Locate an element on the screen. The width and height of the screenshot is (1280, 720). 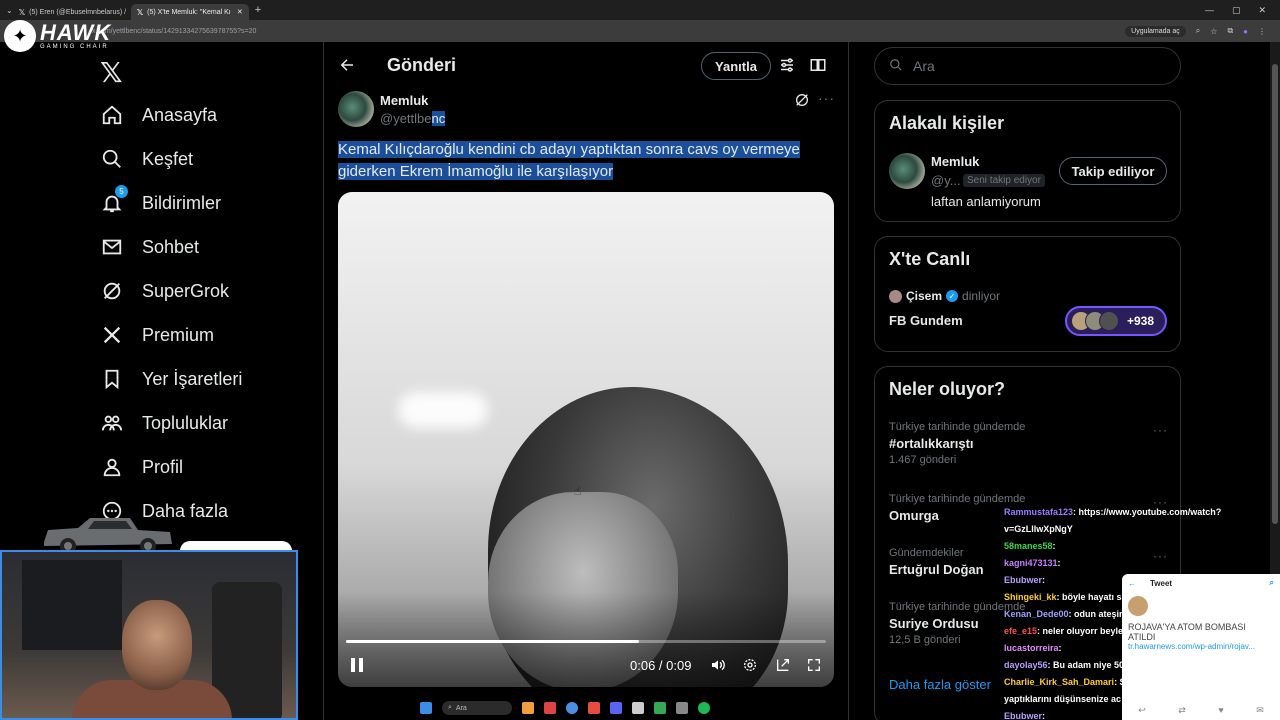
search-bar: Ara is located at coordinates (1027, 66).